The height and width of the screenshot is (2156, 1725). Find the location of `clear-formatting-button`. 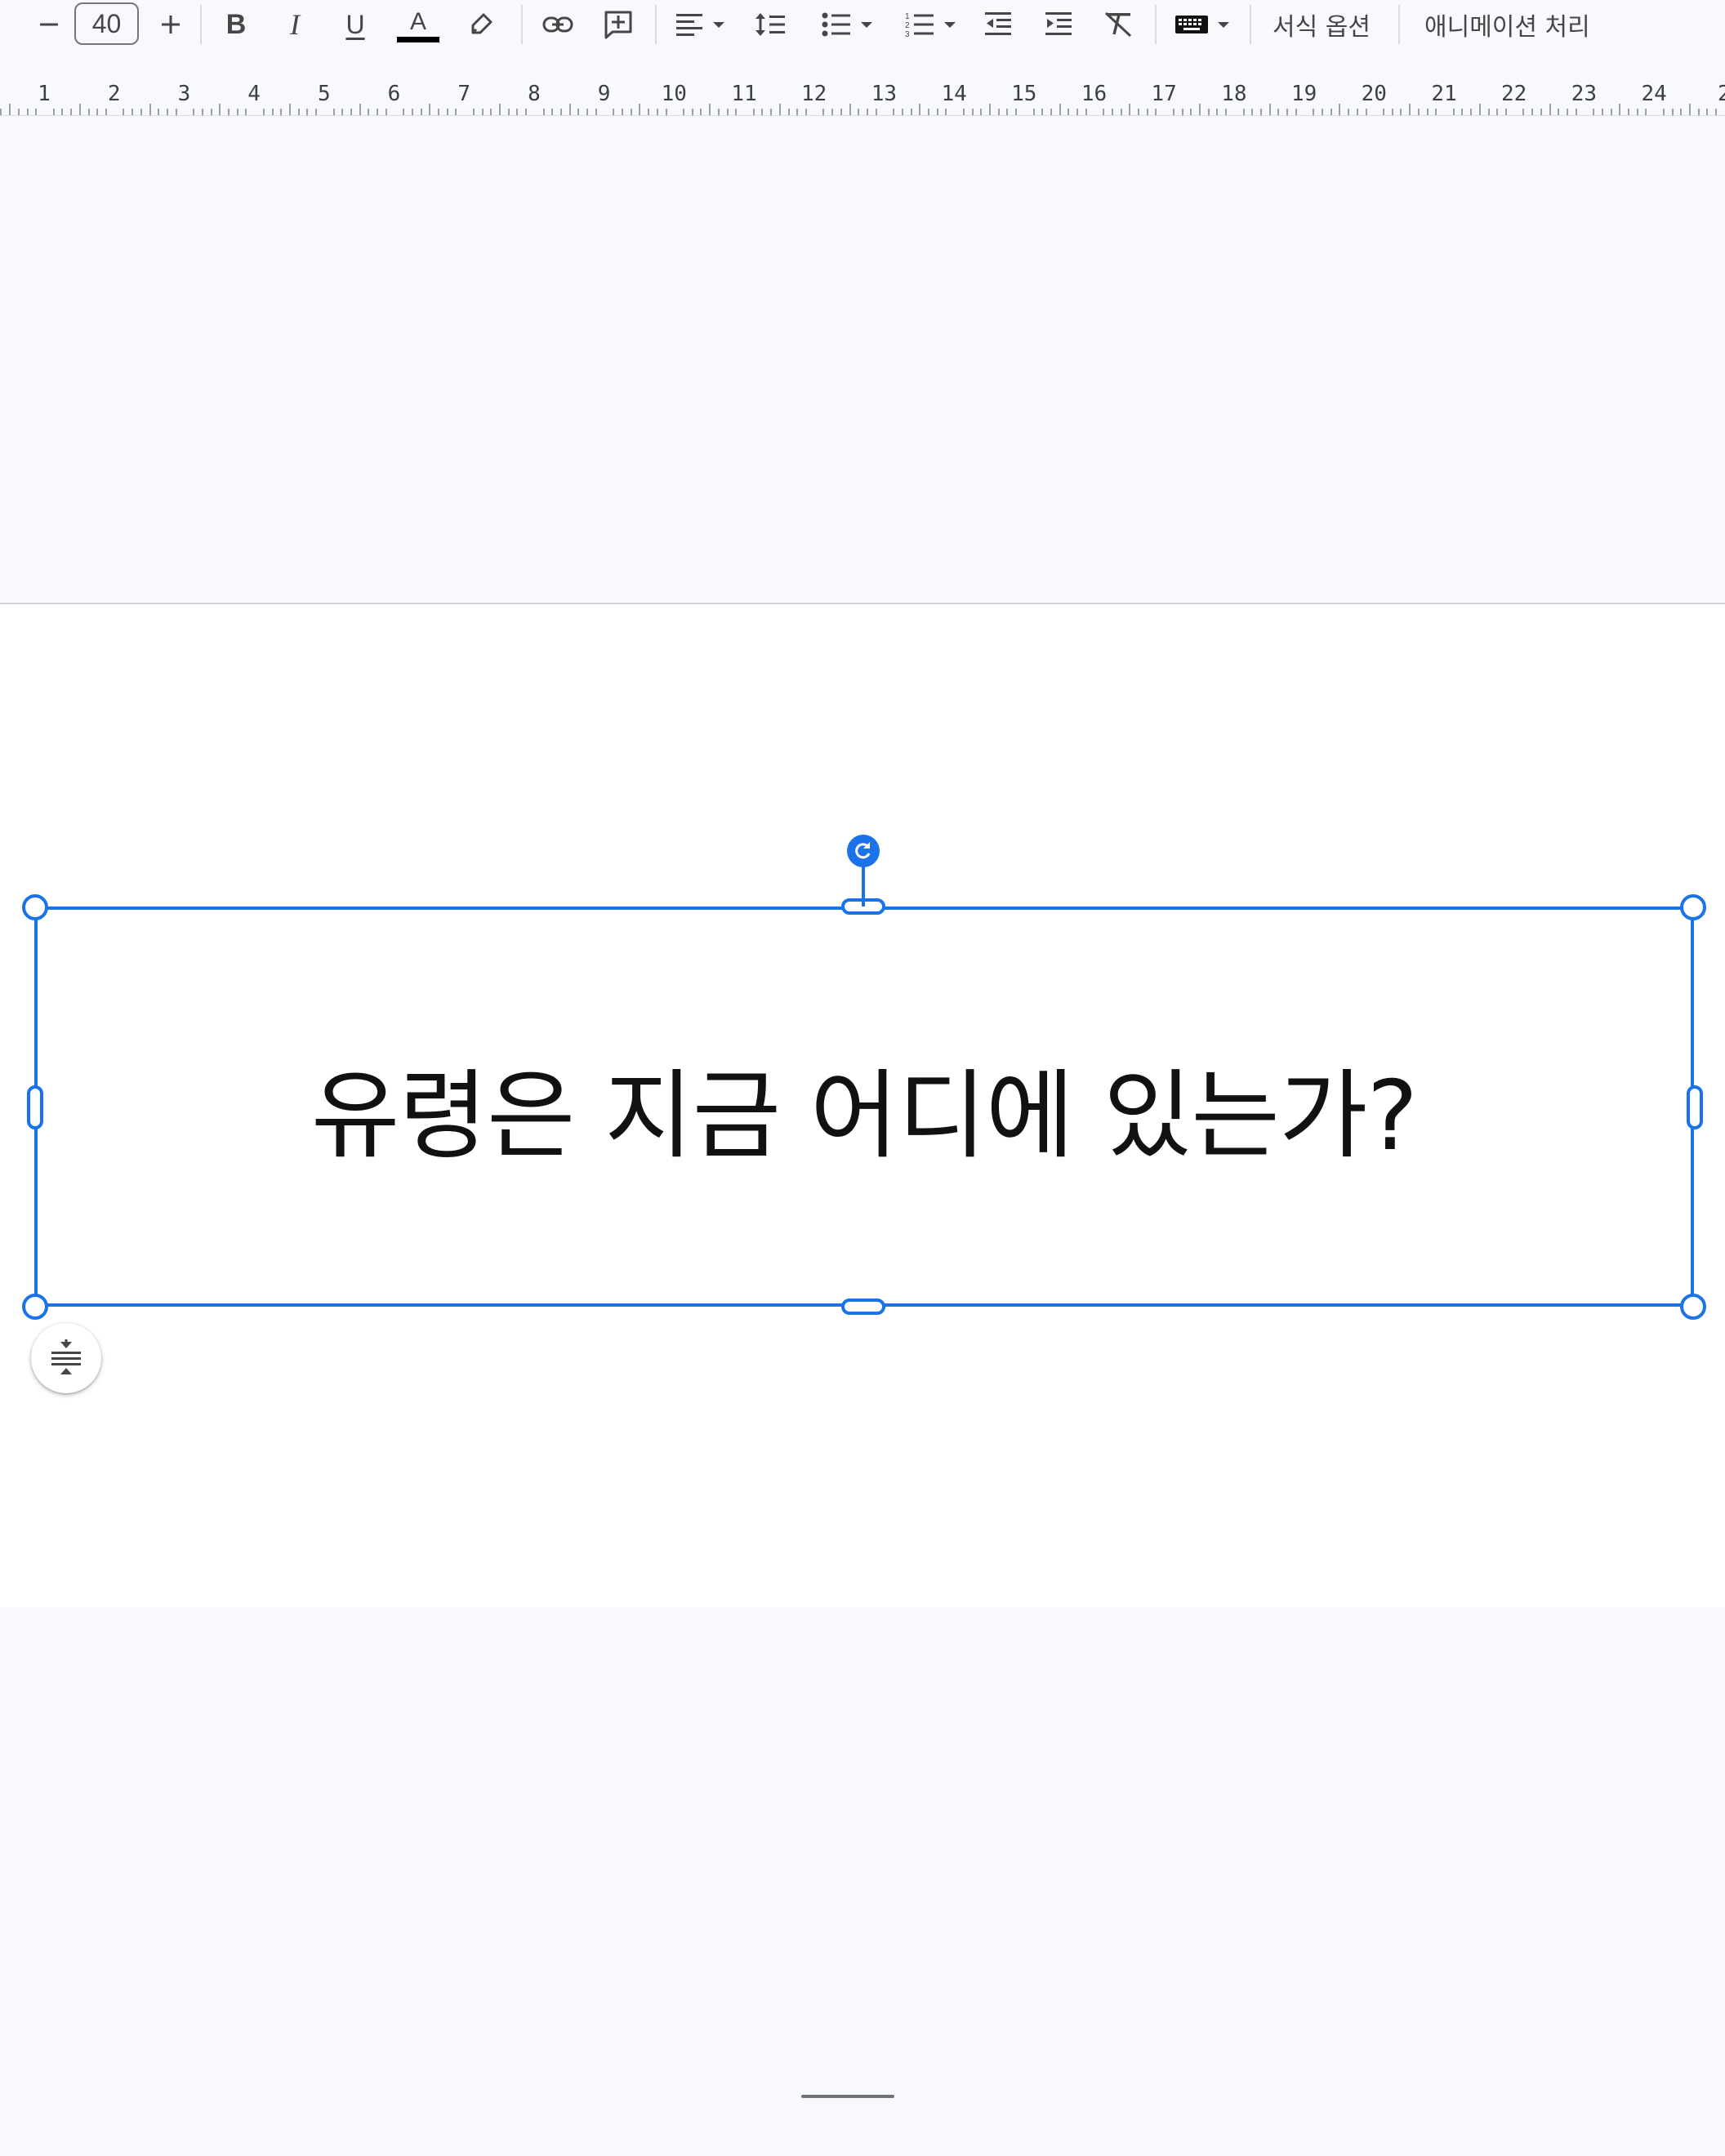

clear-formatting-button is located at coordinates (1118, 24).